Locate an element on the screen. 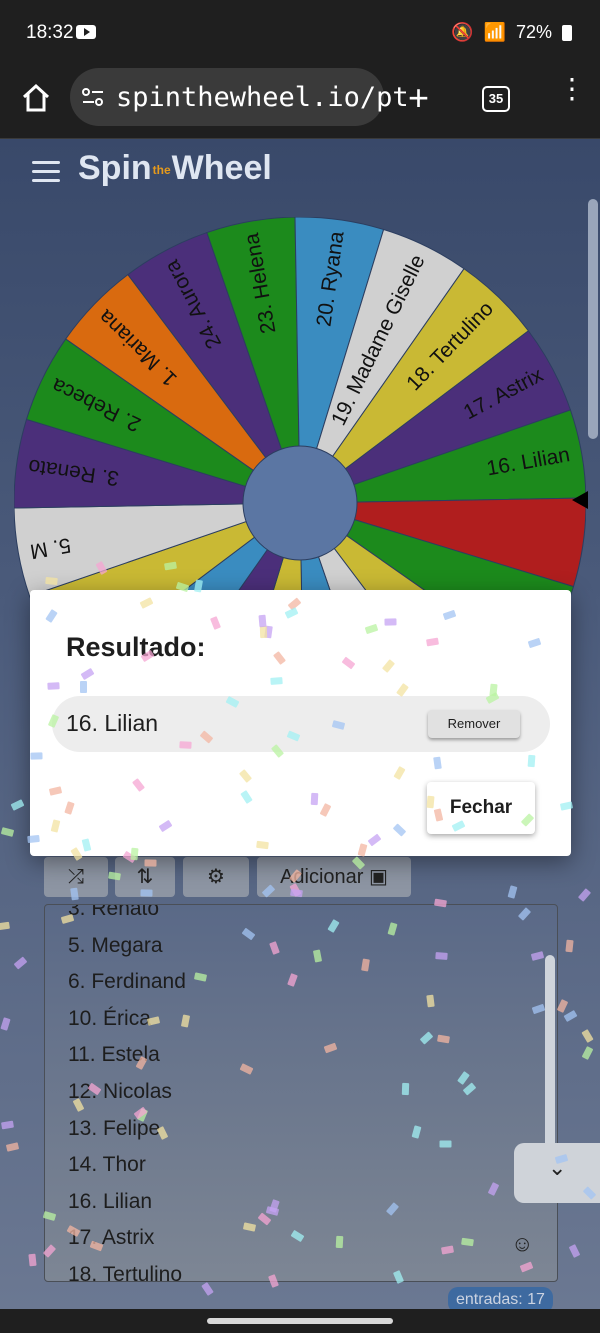 The image size is (600, 1333). new-tab-icon: + is located at coordinates (418, 98).